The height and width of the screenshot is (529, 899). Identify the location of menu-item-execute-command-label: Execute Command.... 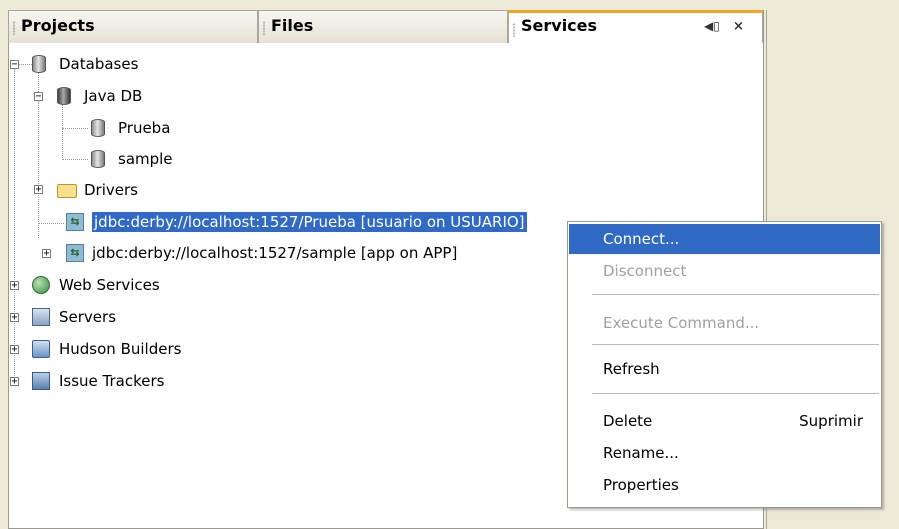
(681, 323).